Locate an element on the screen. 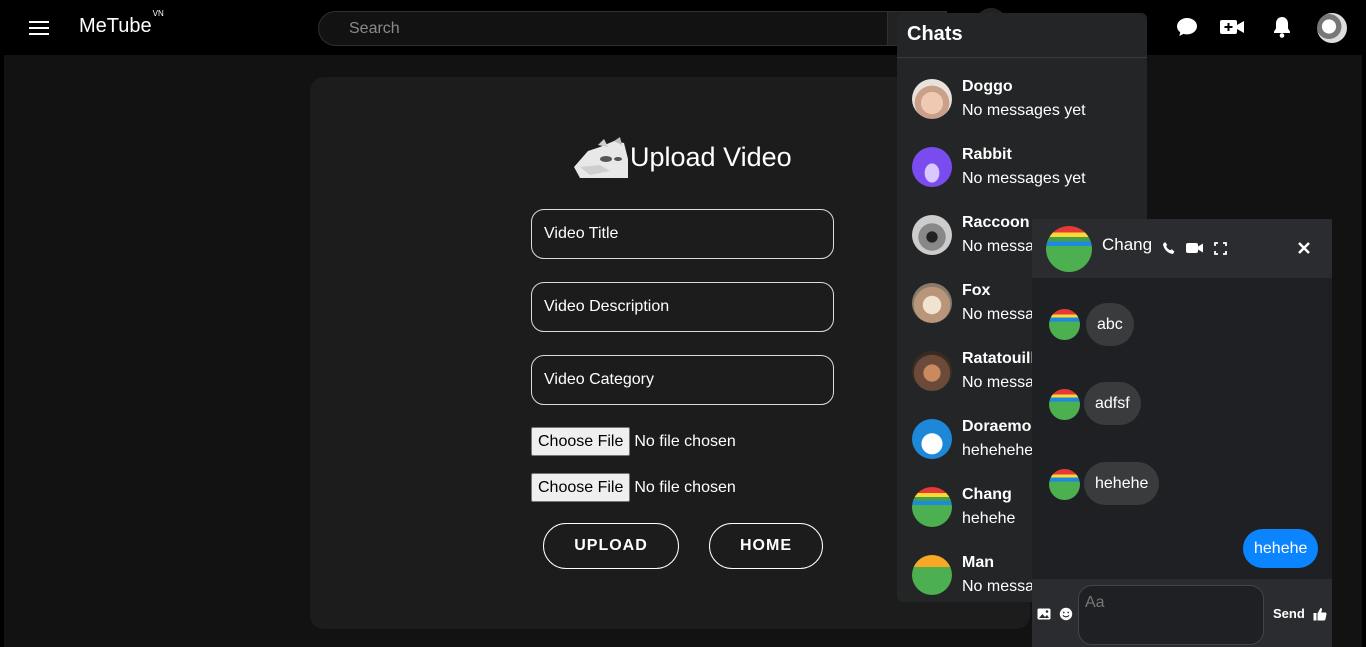 The height and width of the screenshot is (647, 1366). home-button: HOME is located at coordinates (766, 546).